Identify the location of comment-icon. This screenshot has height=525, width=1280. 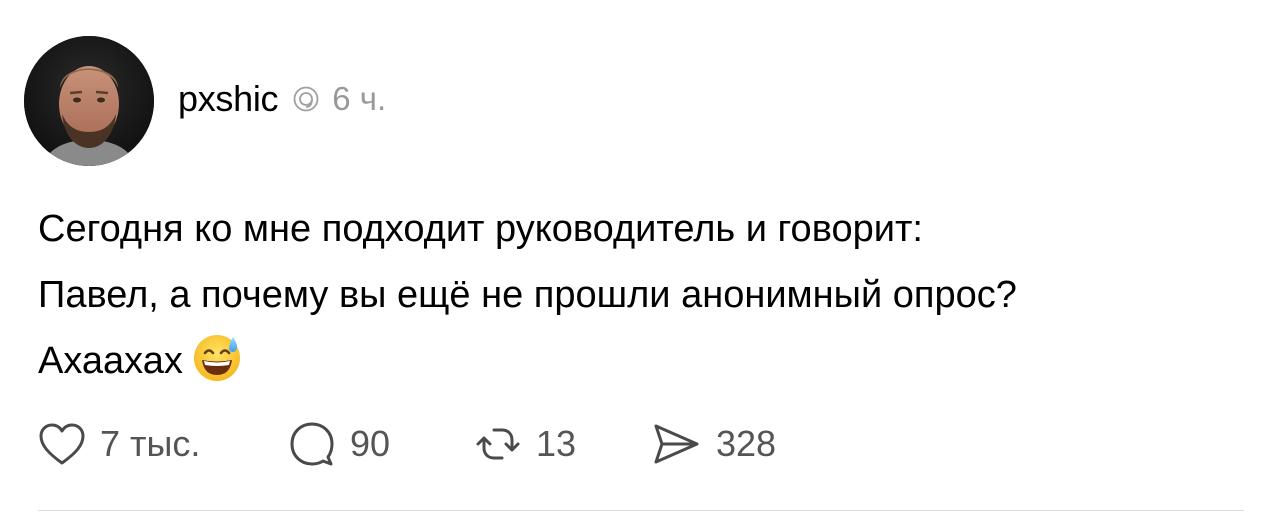
(312, 444).